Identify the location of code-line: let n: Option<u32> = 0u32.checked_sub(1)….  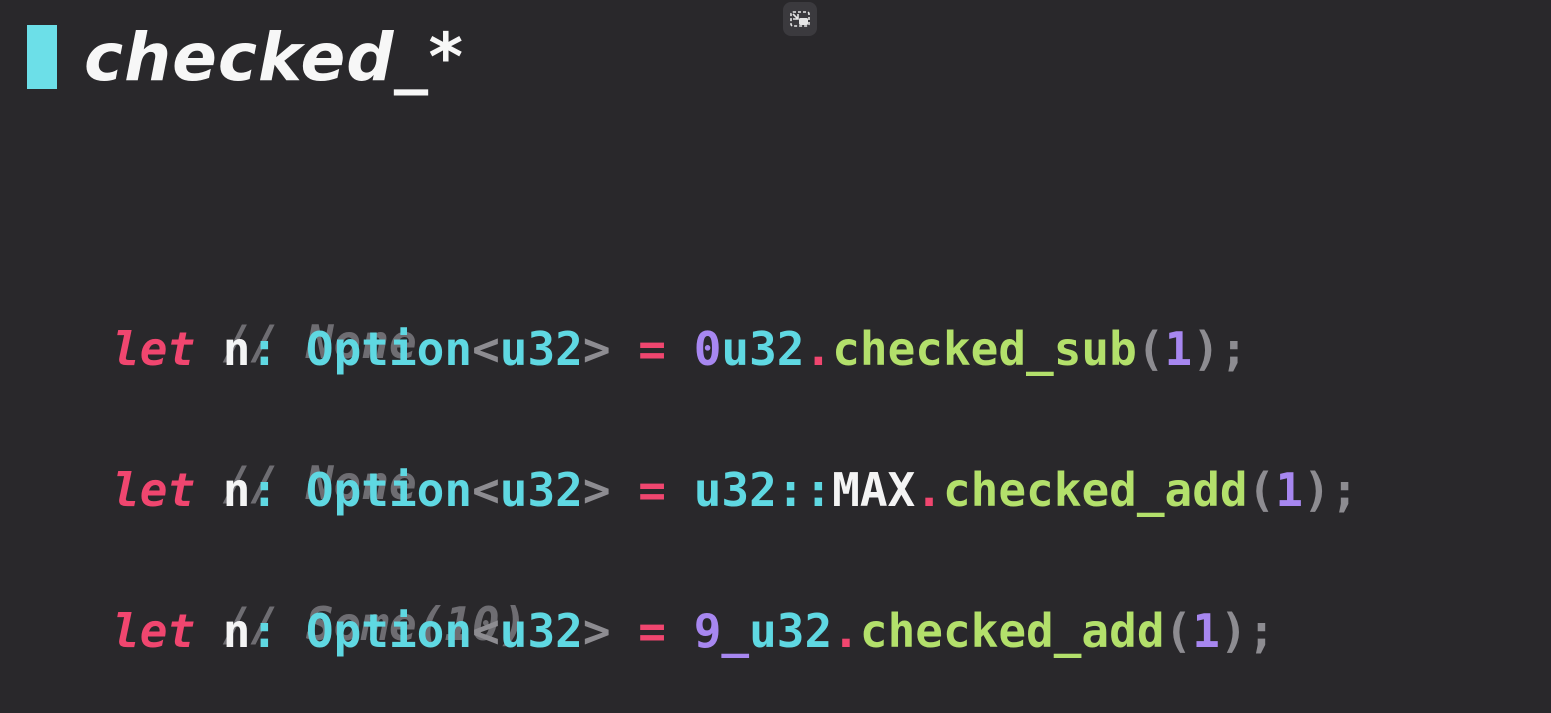
(735, 352).